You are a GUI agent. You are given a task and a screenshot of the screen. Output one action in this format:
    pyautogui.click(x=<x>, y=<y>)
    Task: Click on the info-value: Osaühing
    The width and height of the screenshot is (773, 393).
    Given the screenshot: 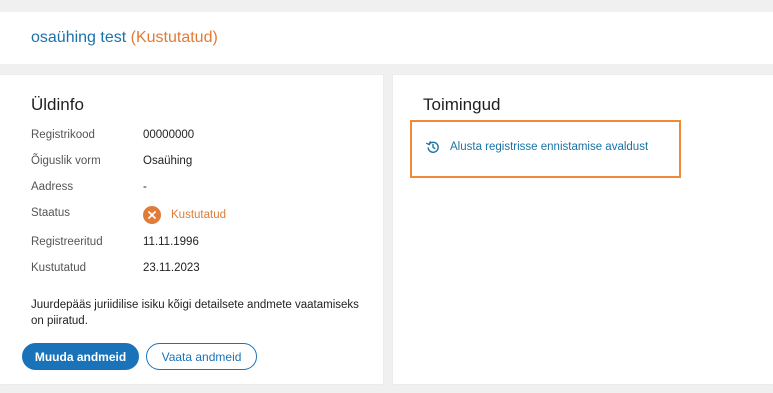 What is the action you would take?
    pyautogui.click(x=168, y=161)
    